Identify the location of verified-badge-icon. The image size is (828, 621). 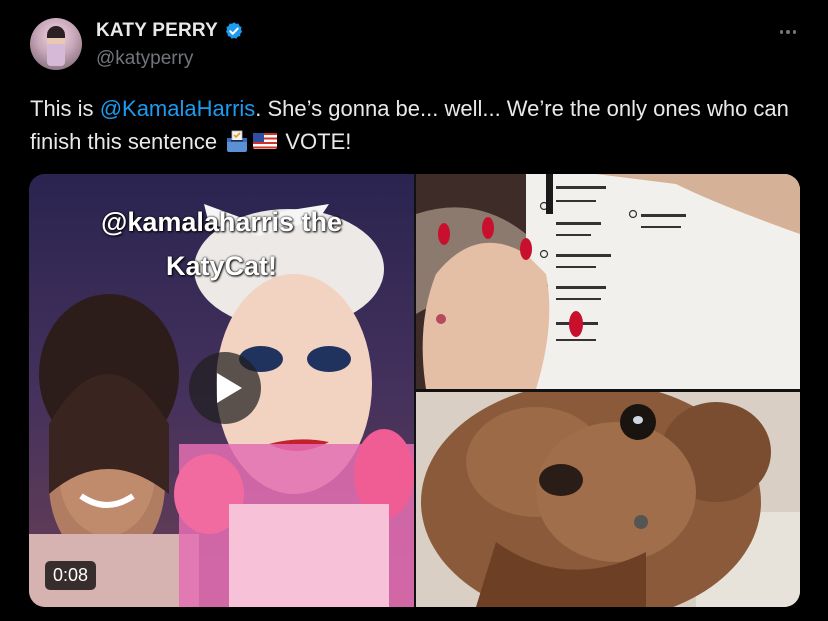
(234, 30).